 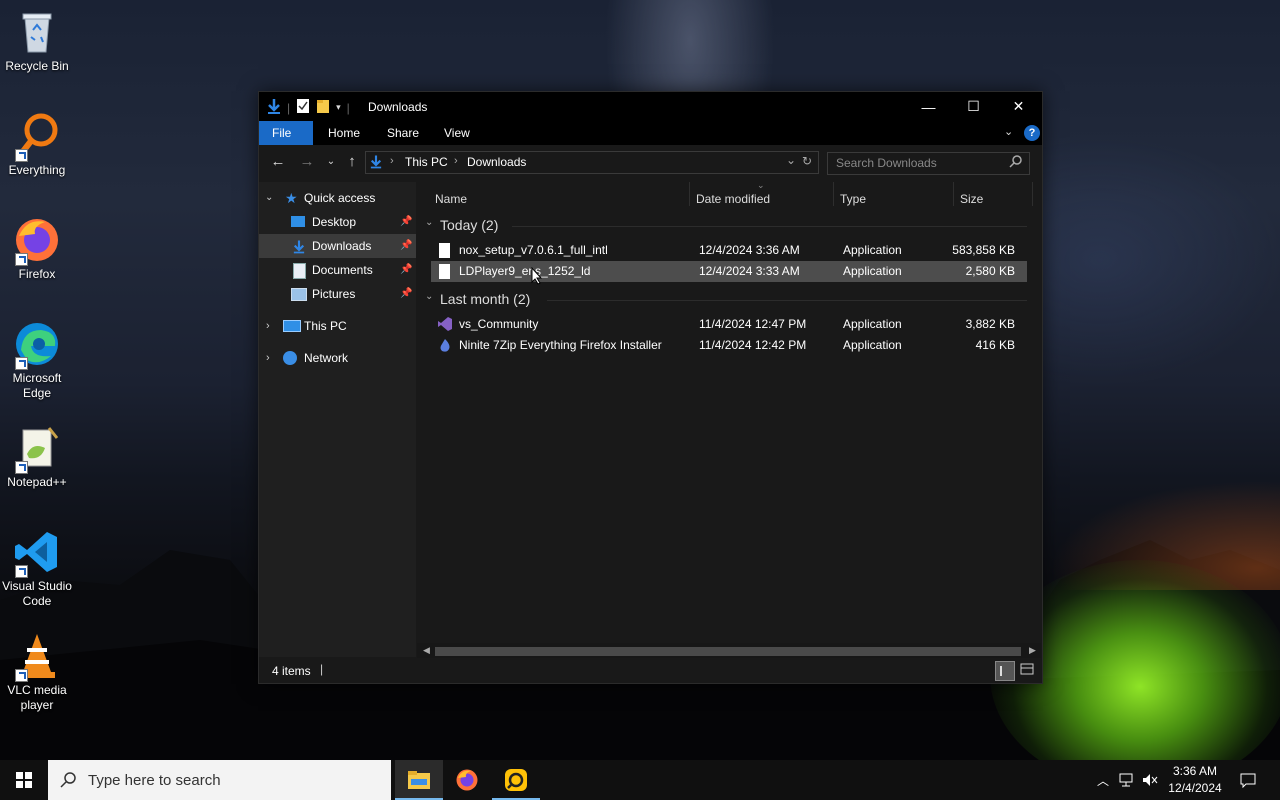 I want to click on address-dropdown-icon: ⌄, so click(x=791, y=160).